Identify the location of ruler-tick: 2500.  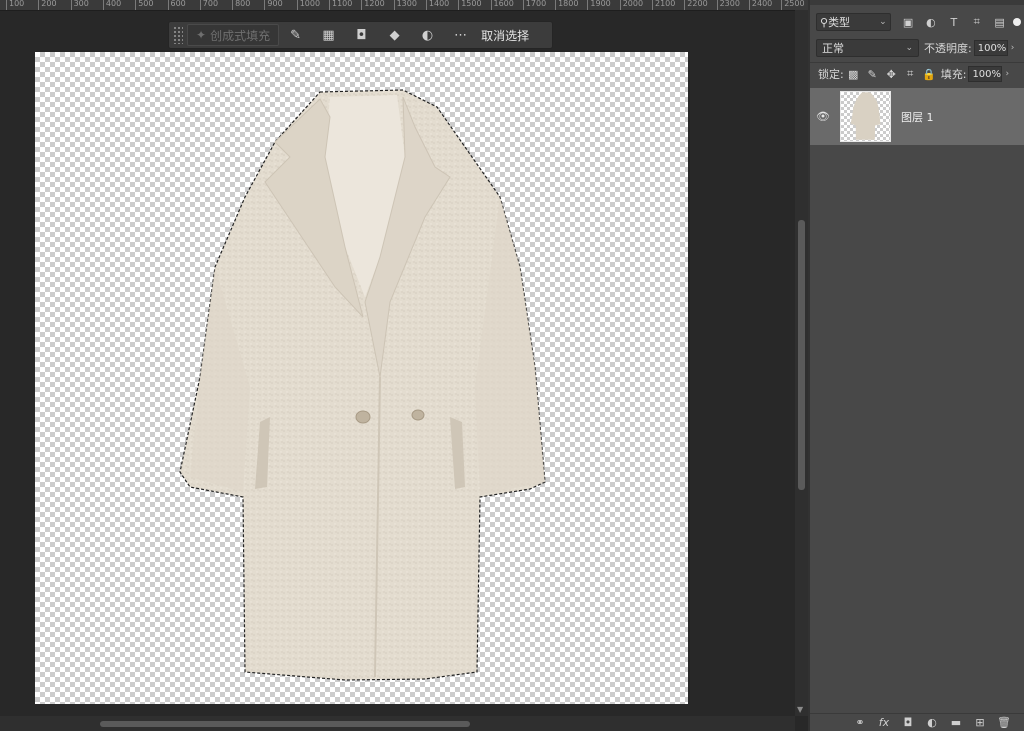
(793, 5).